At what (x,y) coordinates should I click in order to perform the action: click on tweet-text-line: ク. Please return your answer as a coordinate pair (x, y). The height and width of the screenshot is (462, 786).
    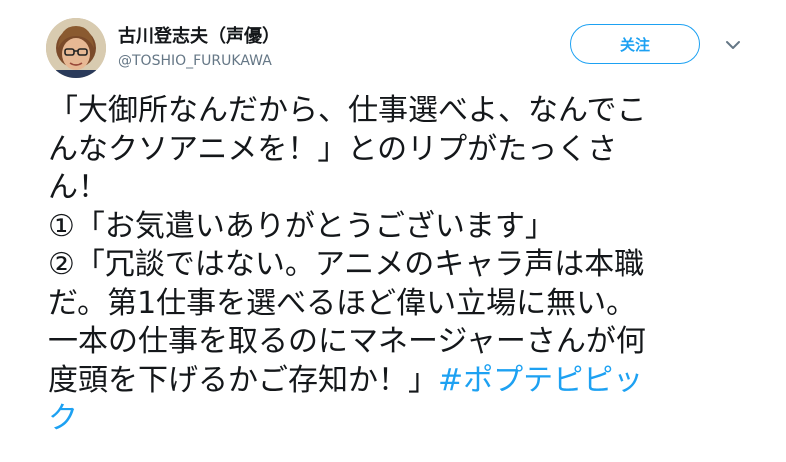
    Looking at the image, I should click on (413, 419).